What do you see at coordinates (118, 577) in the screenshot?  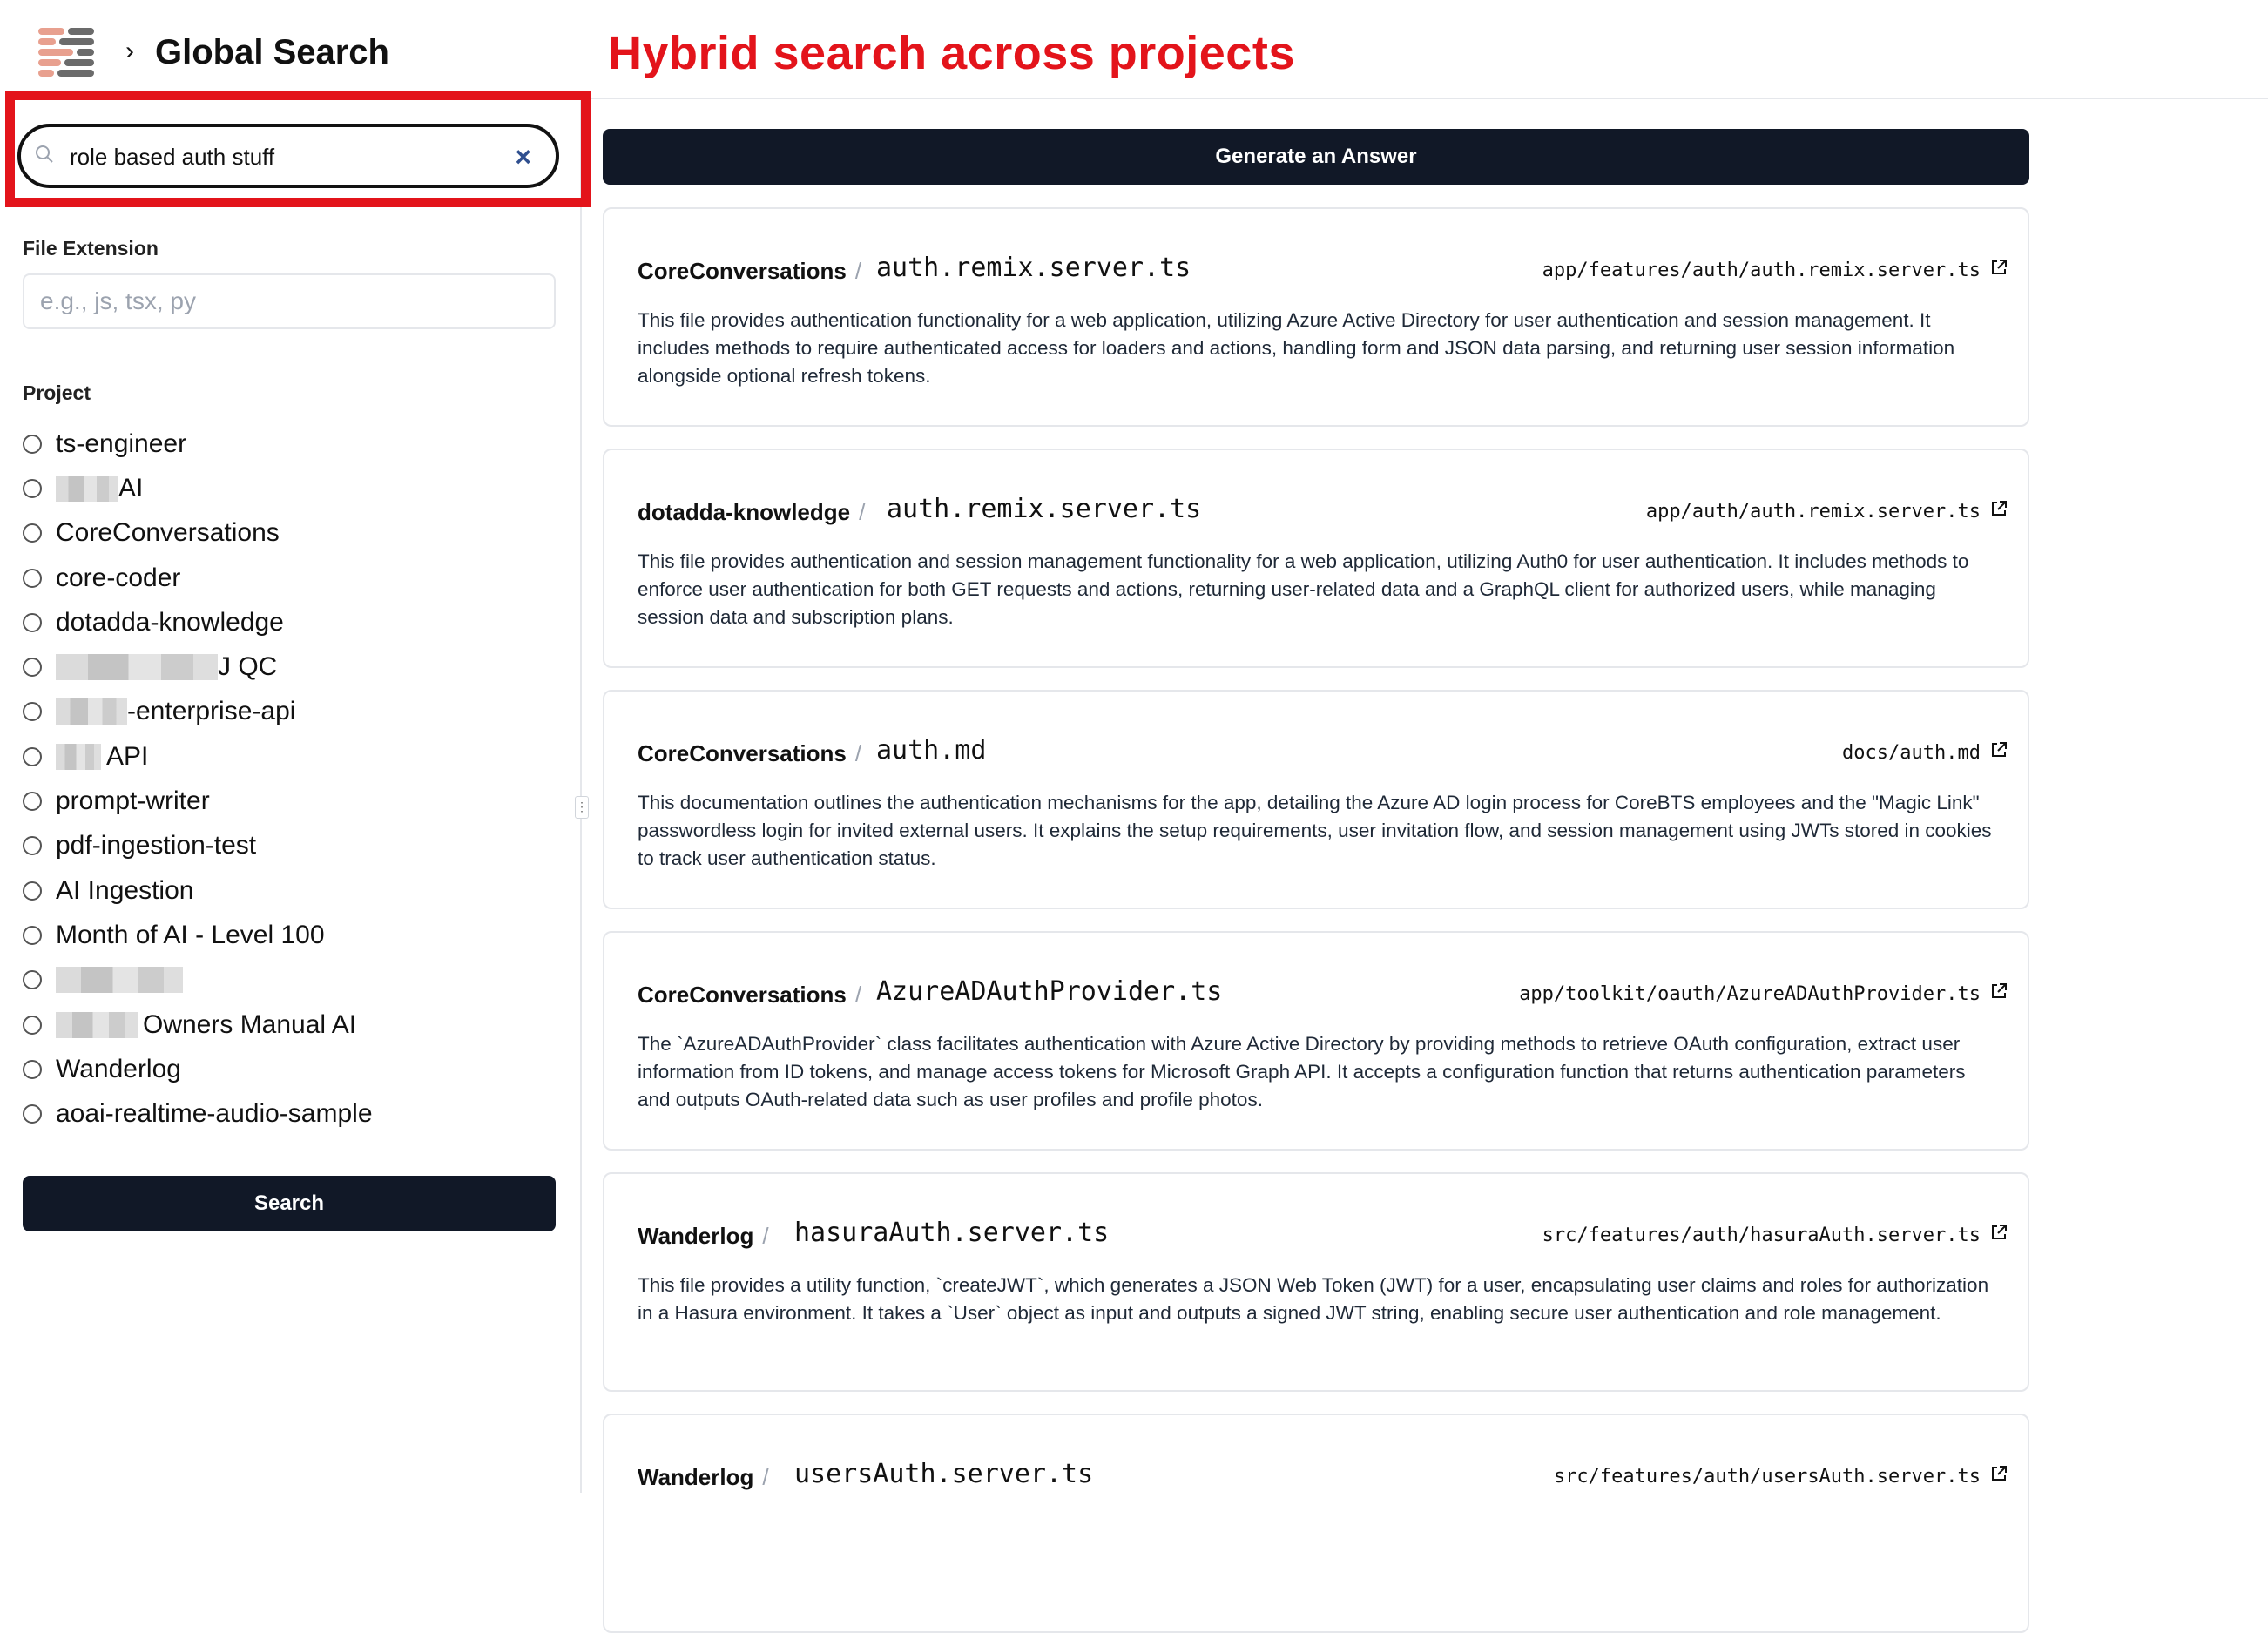 I see `project-option-label: core-coder` at bounding box center [118, 577].